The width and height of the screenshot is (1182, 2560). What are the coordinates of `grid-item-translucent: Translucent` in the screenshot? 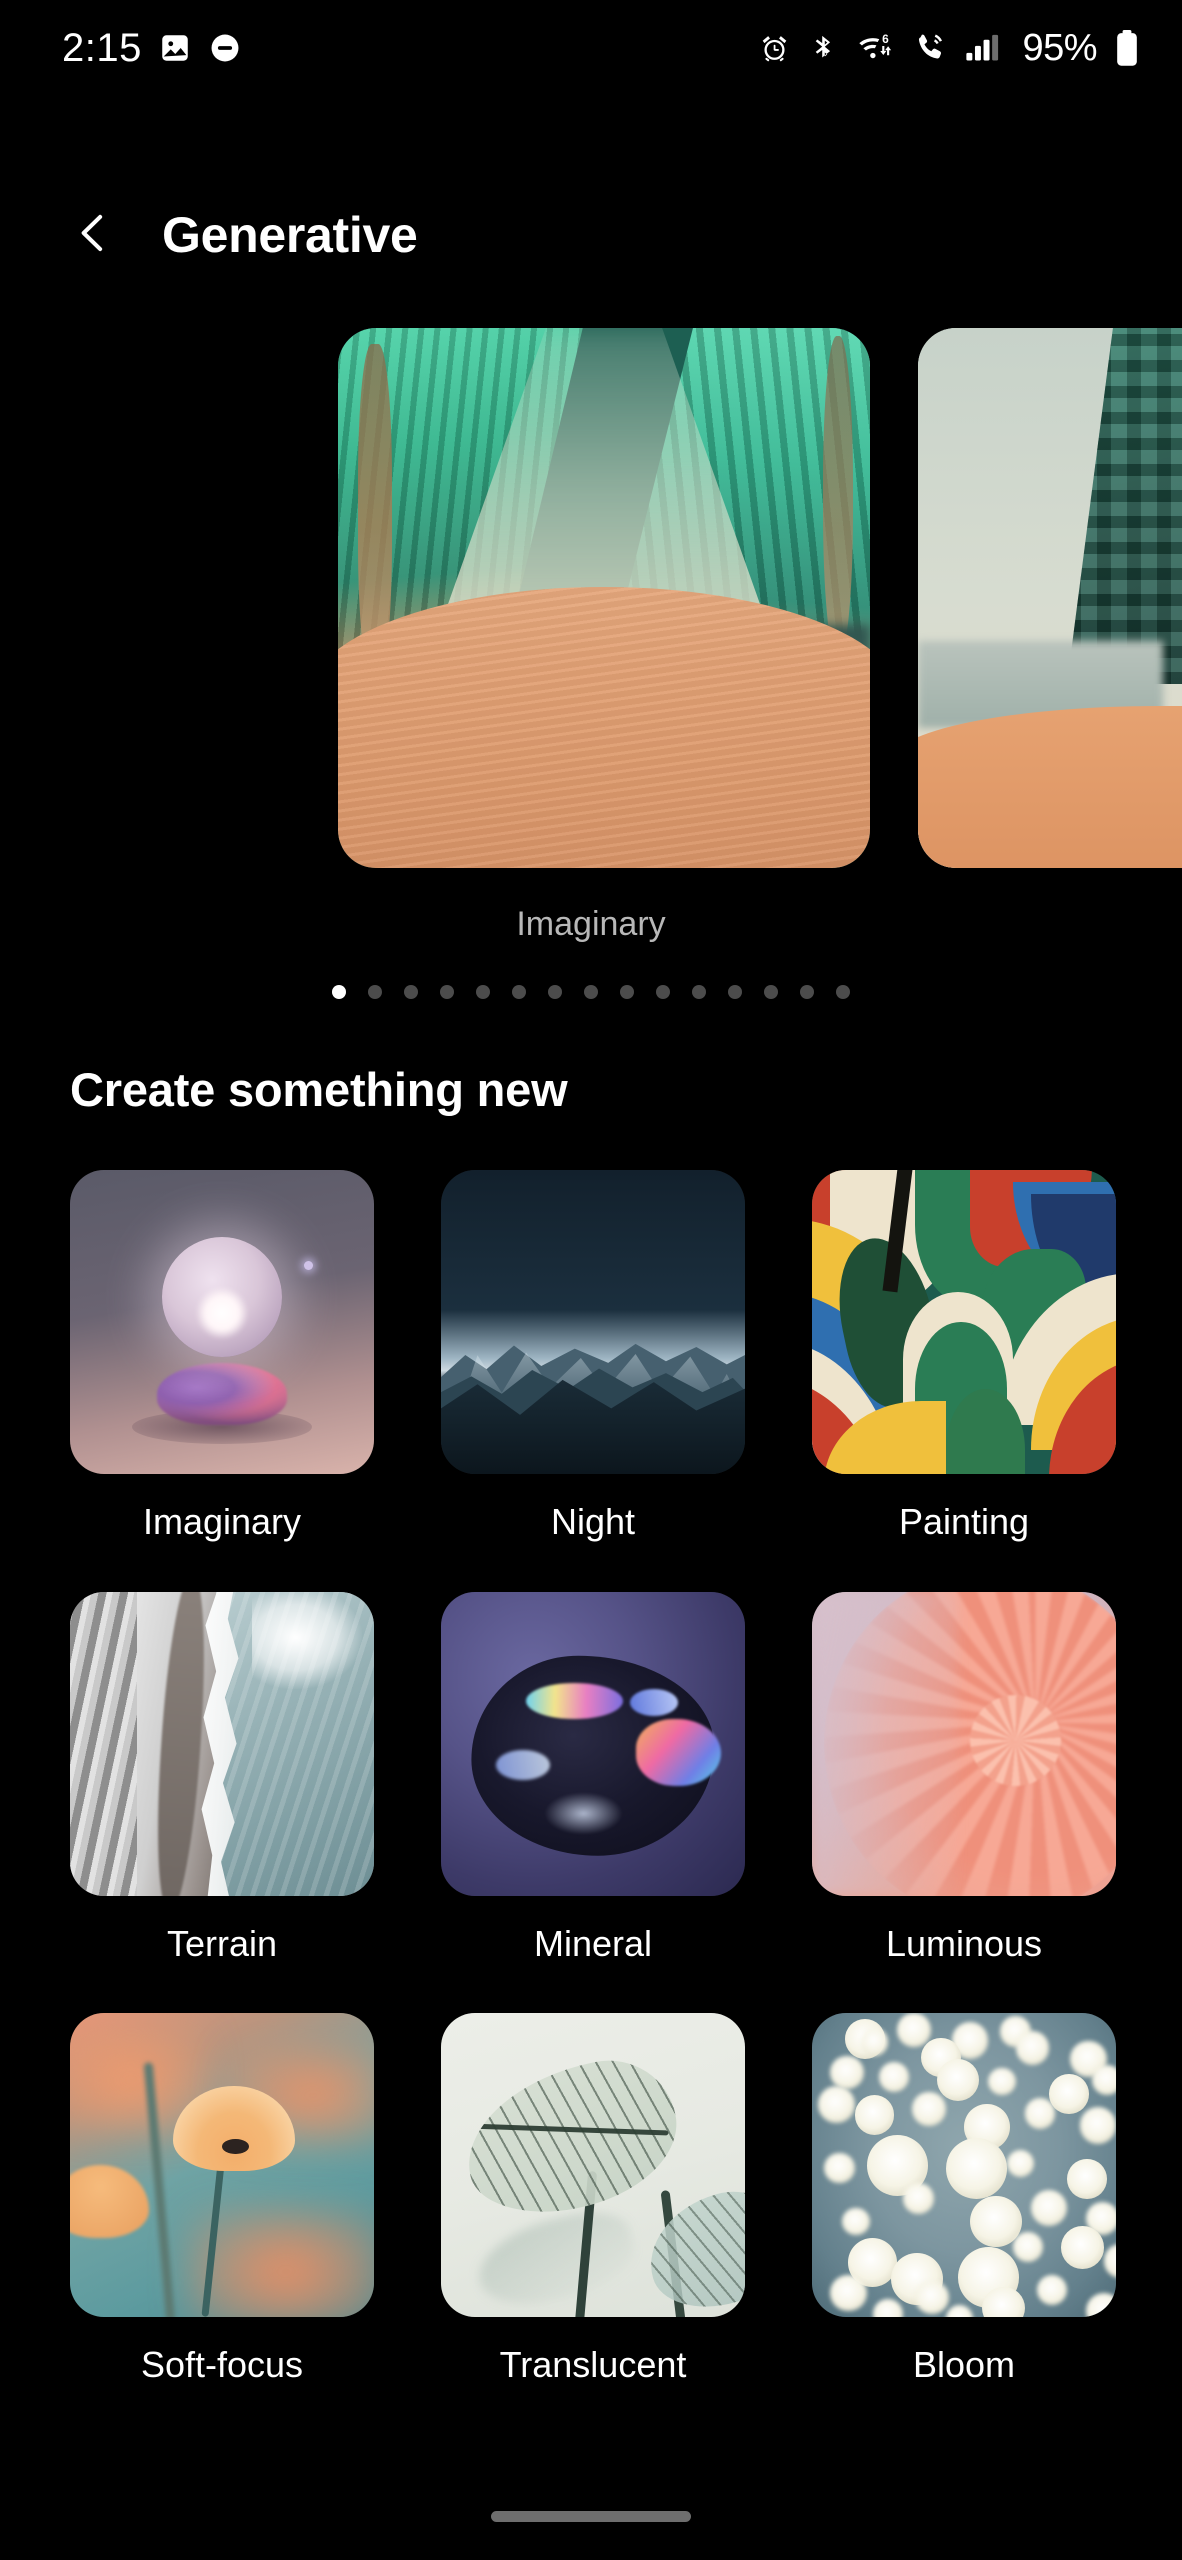 It's located at (593, 2199).